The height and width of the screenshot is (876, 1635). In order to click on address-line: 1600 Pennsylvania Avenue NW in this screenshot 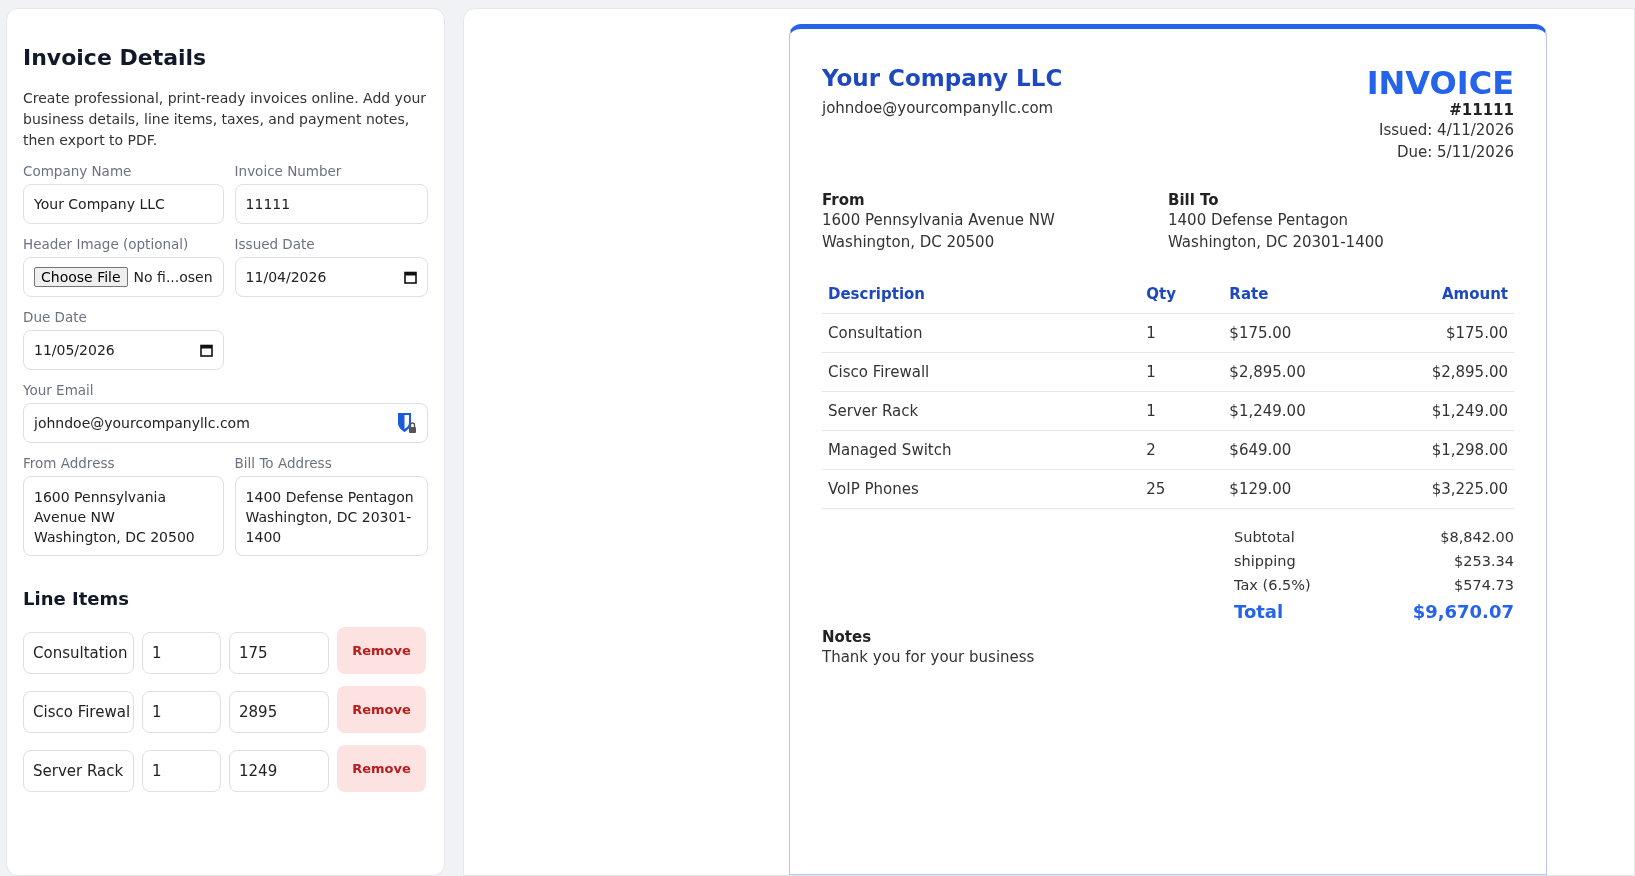, I will do `click(938, 220)`.